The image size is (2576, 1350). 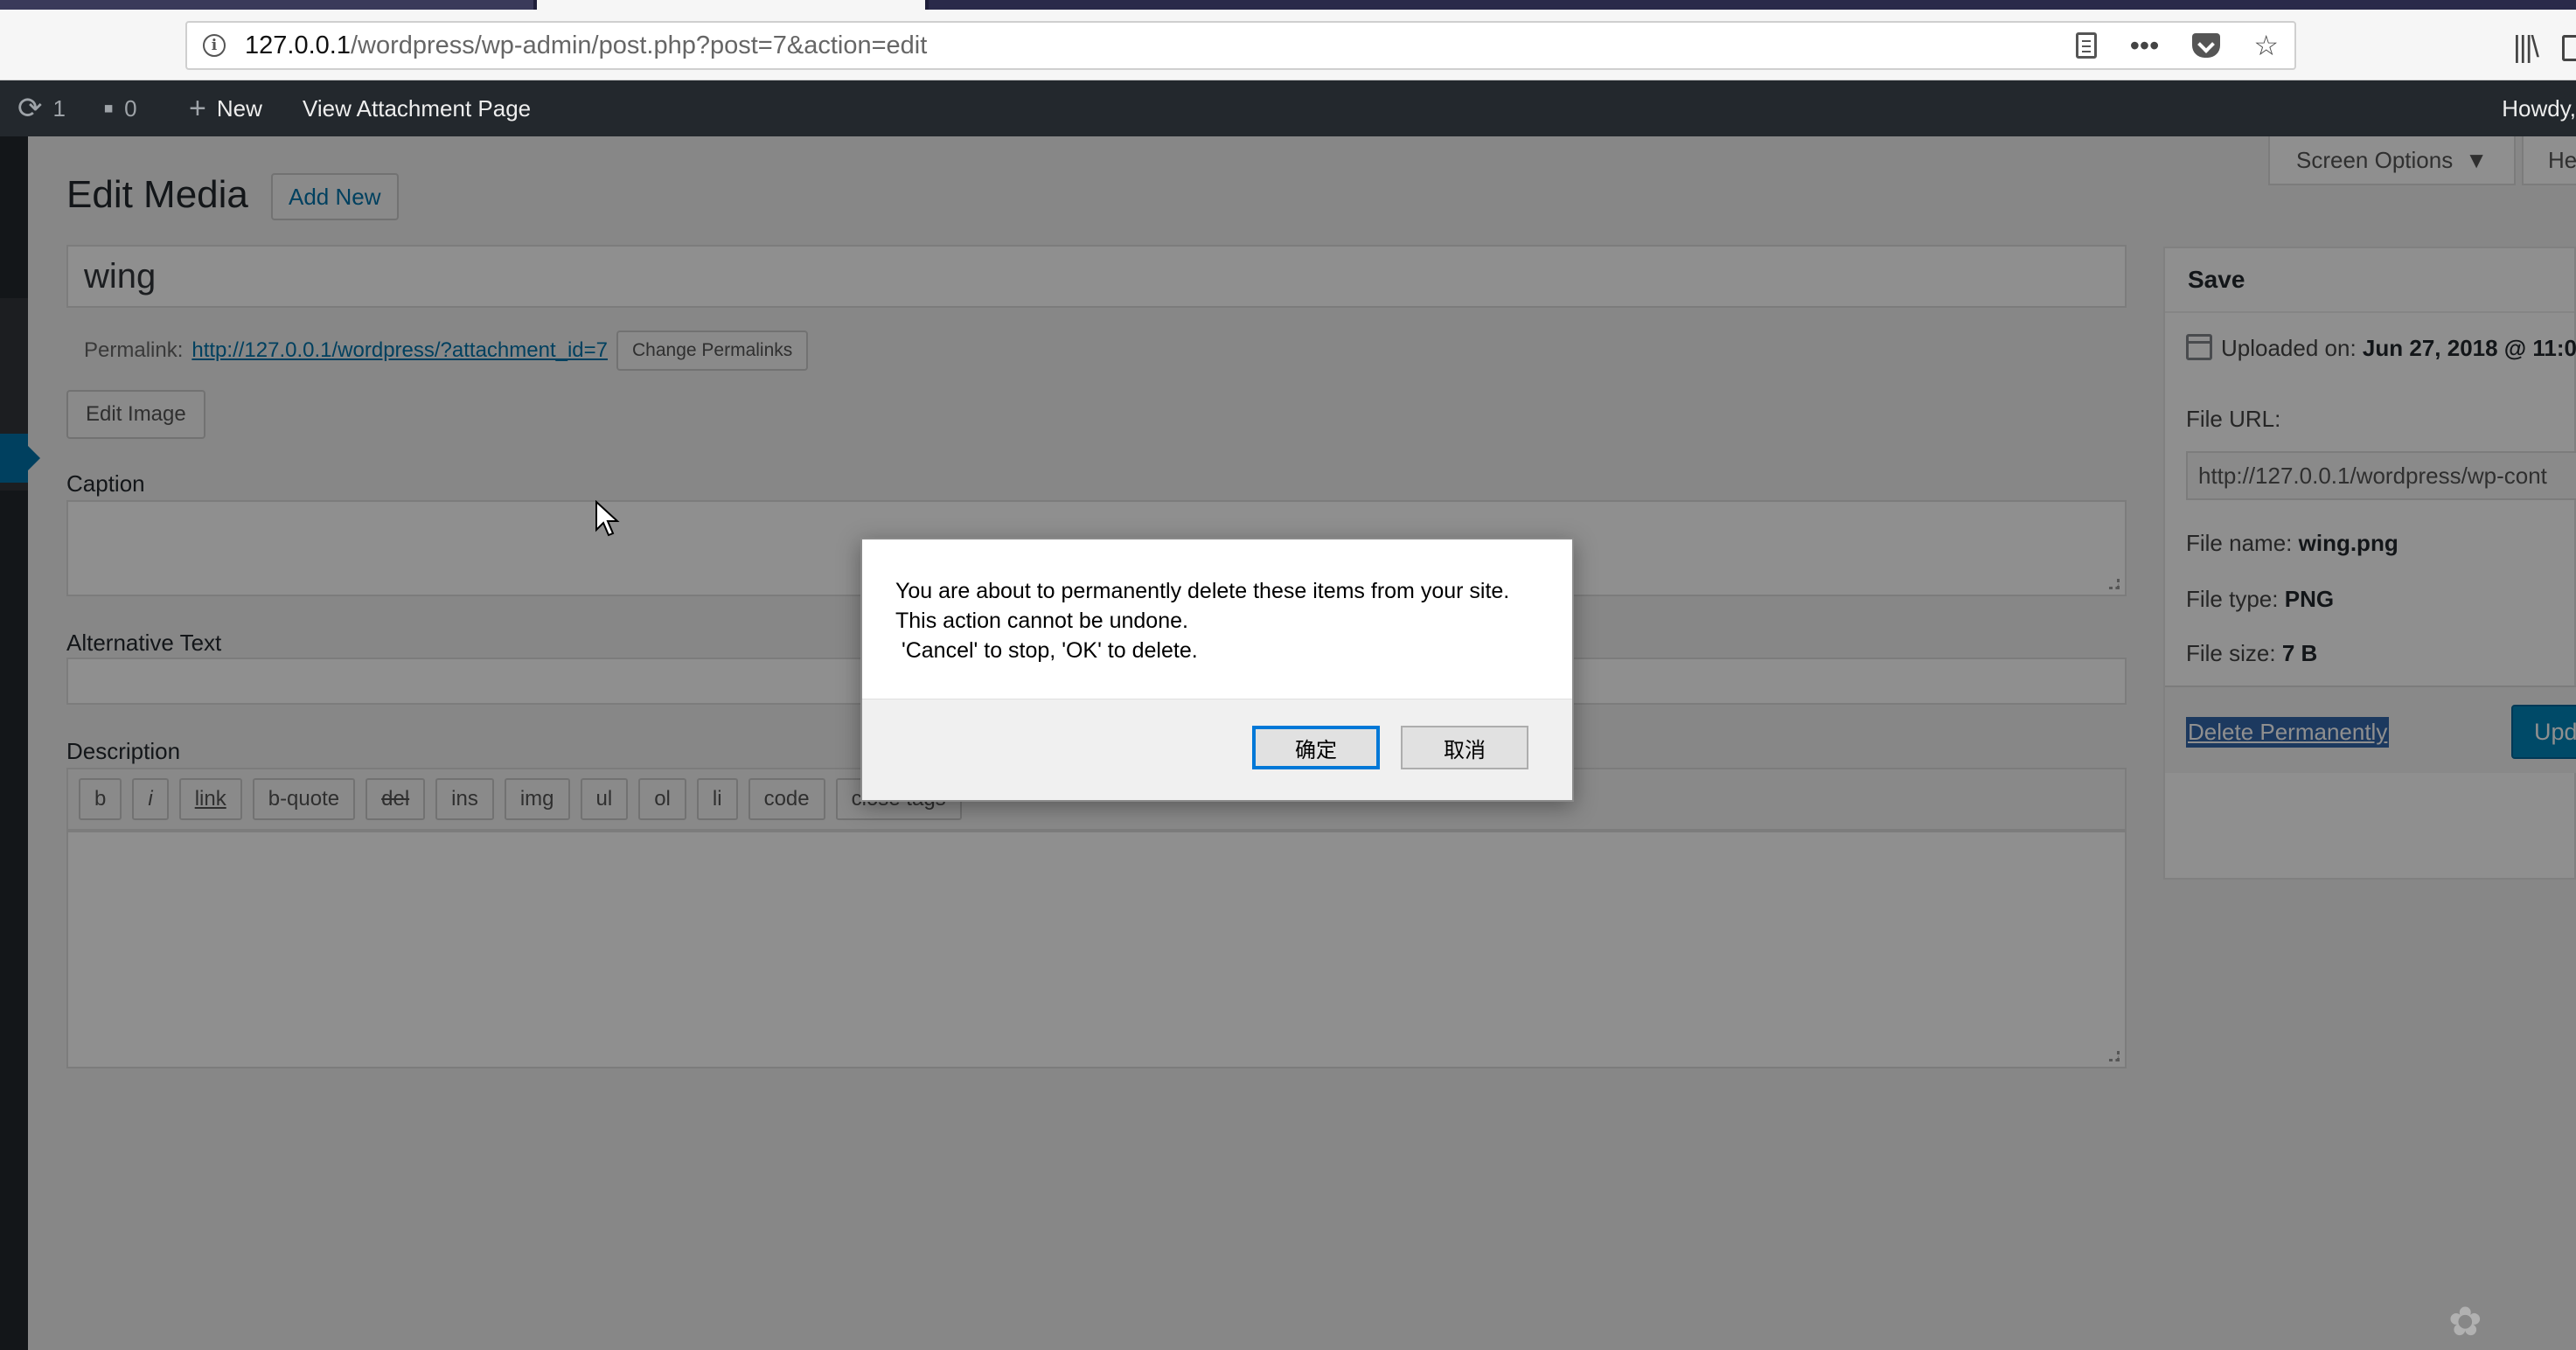 What do you see at coordinates (2544, 48) in the screenshot?
I see `browser-right-tools: |||\` at bounding box center [2544, 48].